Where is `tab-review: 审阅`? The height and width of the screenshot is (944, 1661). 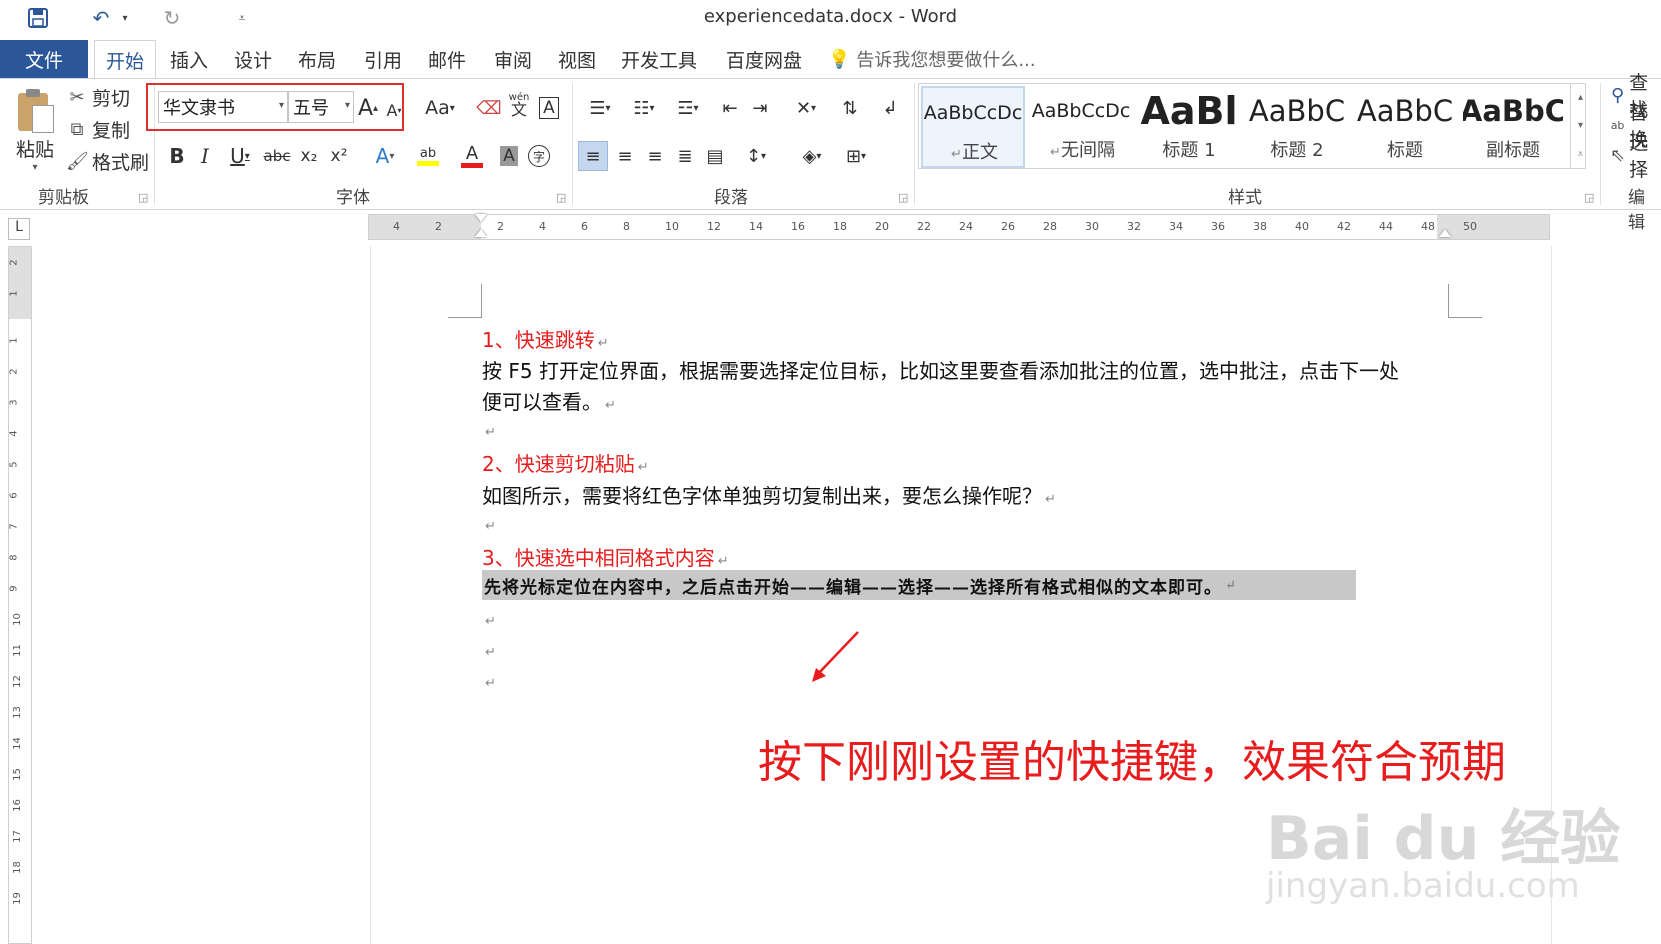
tab-review: 审阅 is located at coordinates (513, 59).